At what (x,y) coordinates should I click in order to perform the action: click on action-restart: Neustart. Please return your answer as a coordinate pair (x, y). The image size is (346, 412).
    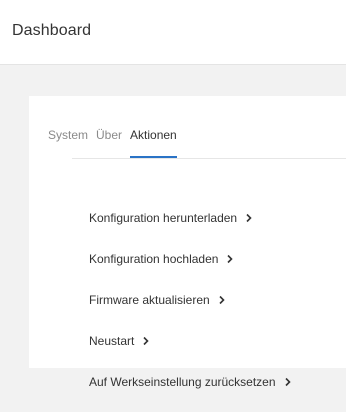
    Looking at the image, I should click on (214, 340).